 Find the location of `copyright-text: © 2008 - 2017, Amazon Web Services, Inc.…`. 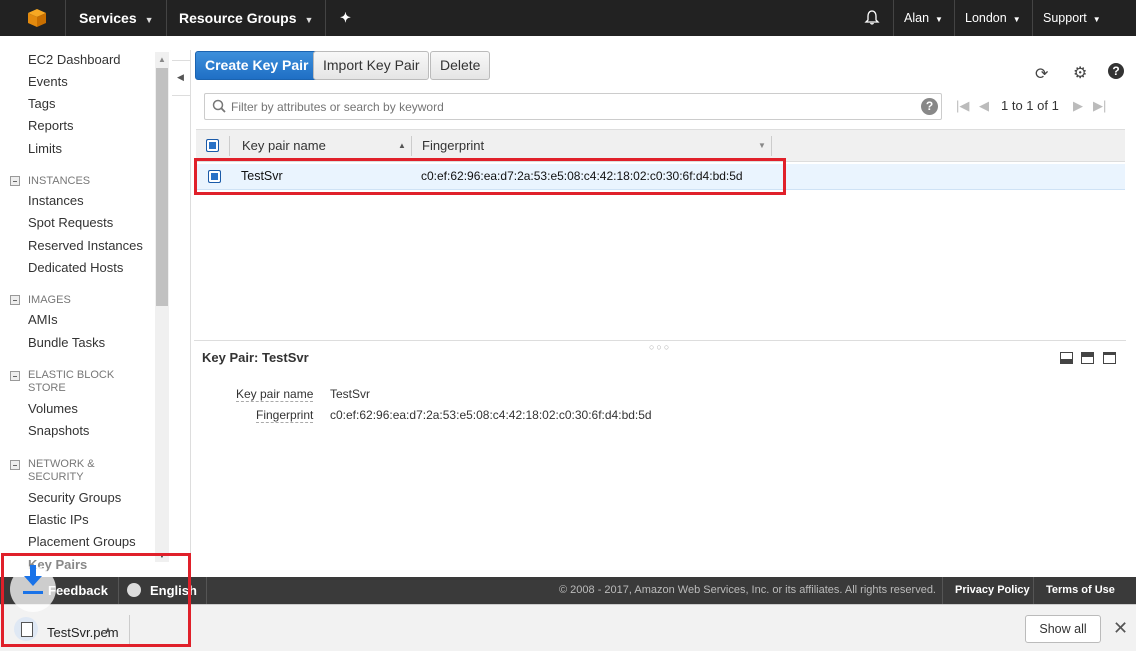

copyright-text: © 2008 - 2017, Amazon Web Services, Inc.… is located at coordinates (747, 590).